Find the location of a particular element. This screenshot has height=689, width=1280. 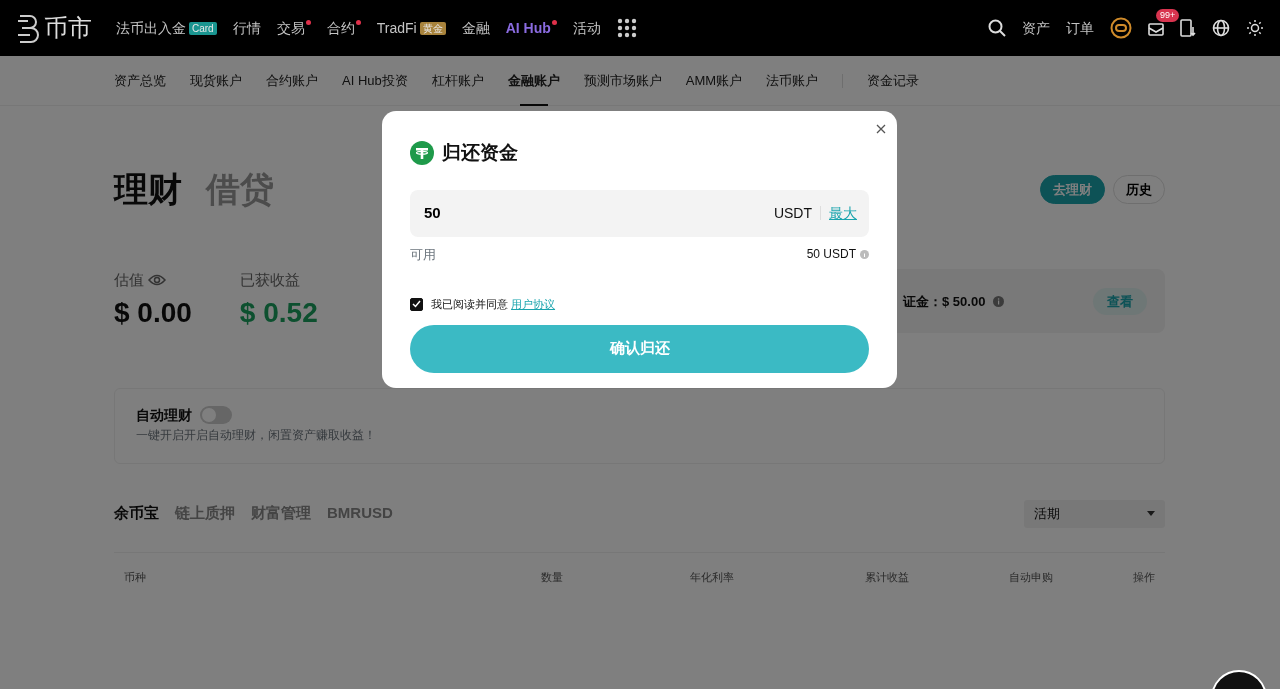

column-header: 操作 is located at coordinates (1143, 576).